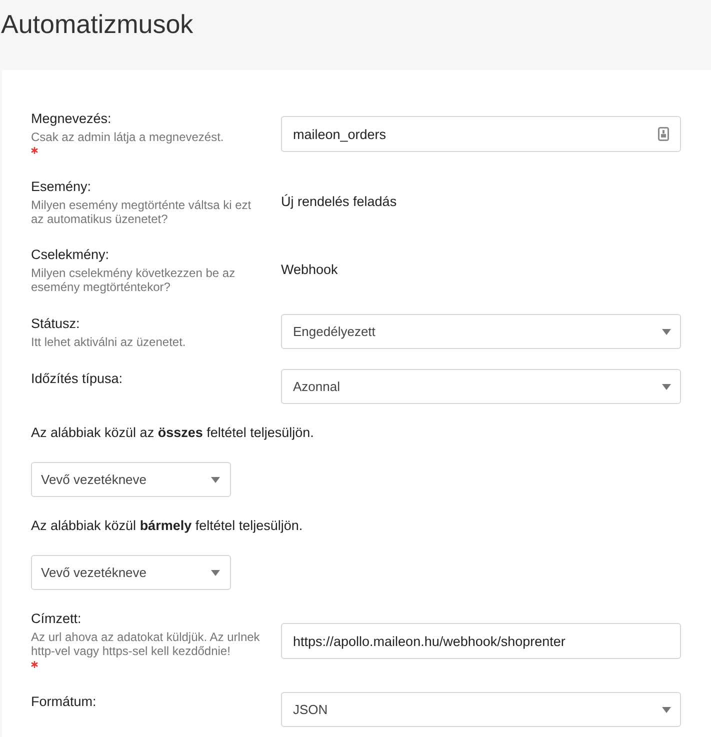  Describe the element at coordinates (167, 526) in the screenshot. I see `condition-heading: Az alábbiak közül bármely feltétel teljesüljön.` at that location.